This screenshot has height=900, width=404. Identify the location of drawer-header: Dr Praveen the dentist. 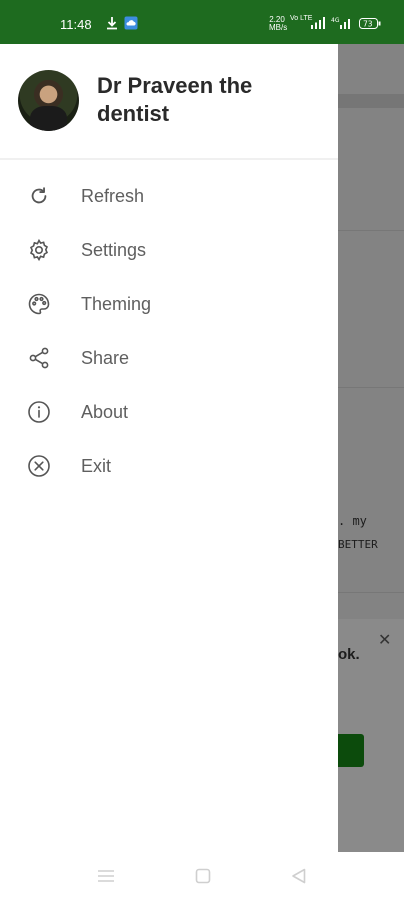
(169, 102).